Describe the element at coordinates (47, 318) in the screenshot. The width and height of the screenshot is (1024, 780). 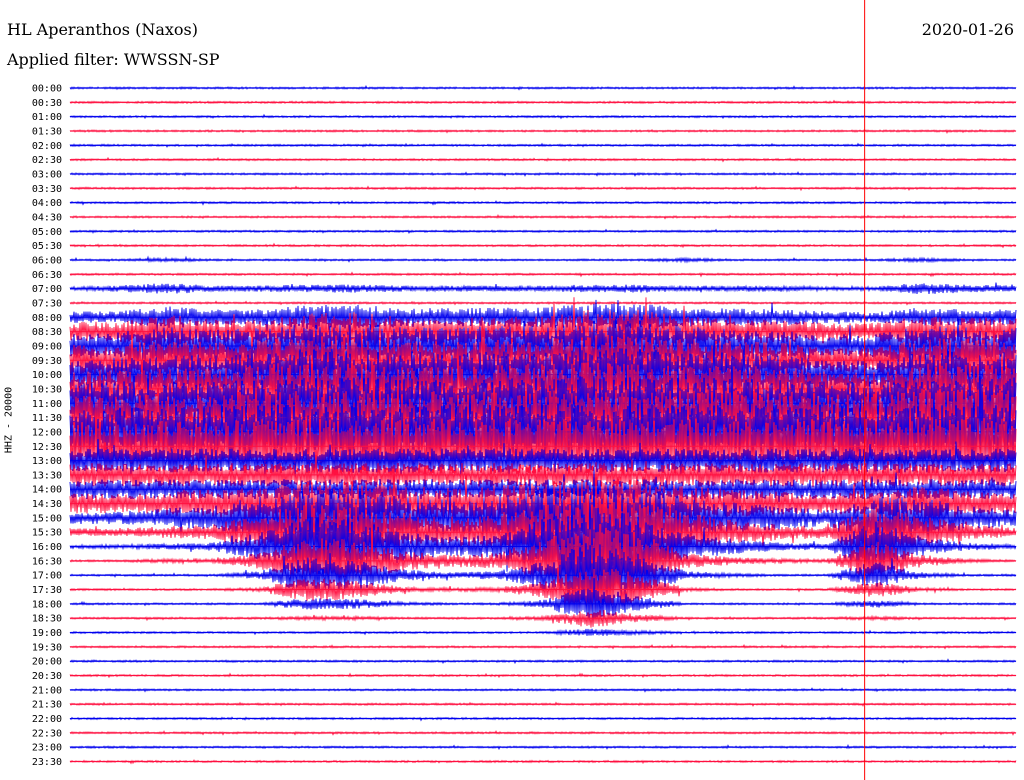
I see `row-time-label: 08:00` at that location.